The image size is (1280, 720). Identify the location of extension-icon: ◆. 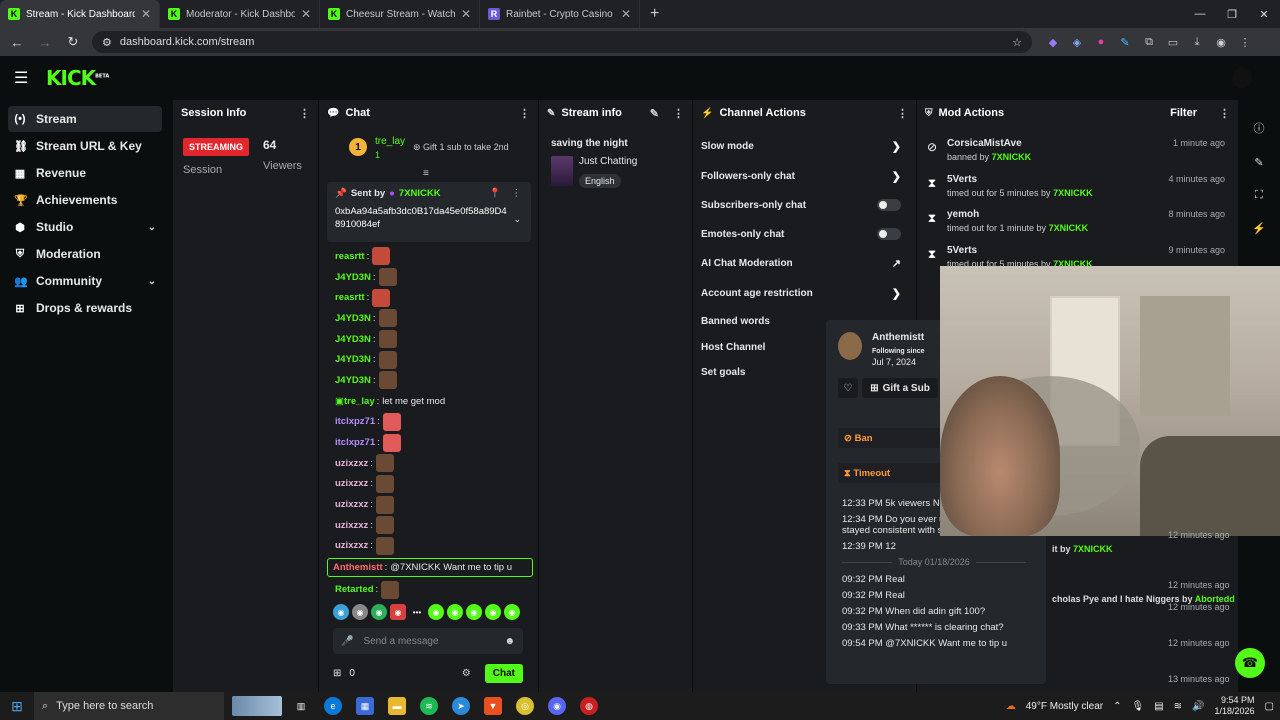
(1053, 42).